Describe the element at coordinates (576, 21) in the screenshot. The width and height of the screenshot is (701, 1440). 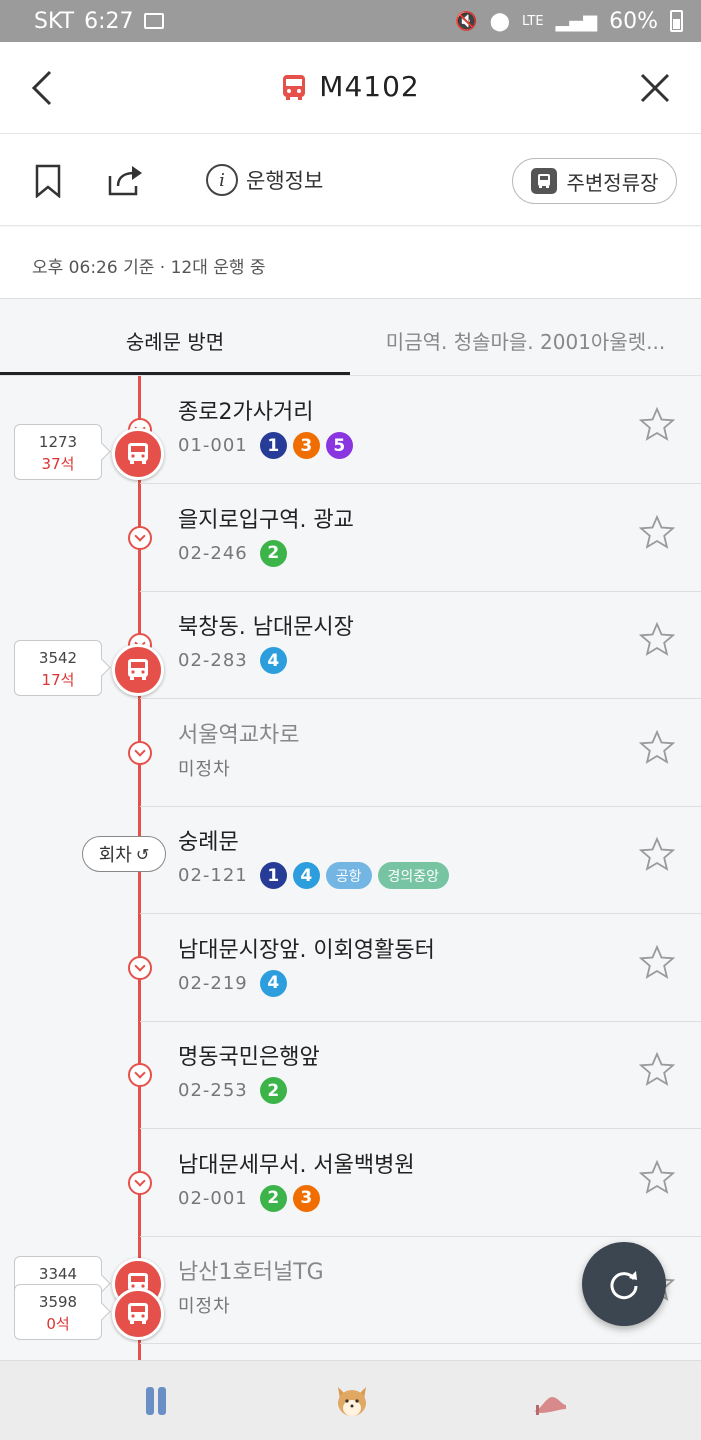
I see `signal-icon: ▂▄▆` at that location.